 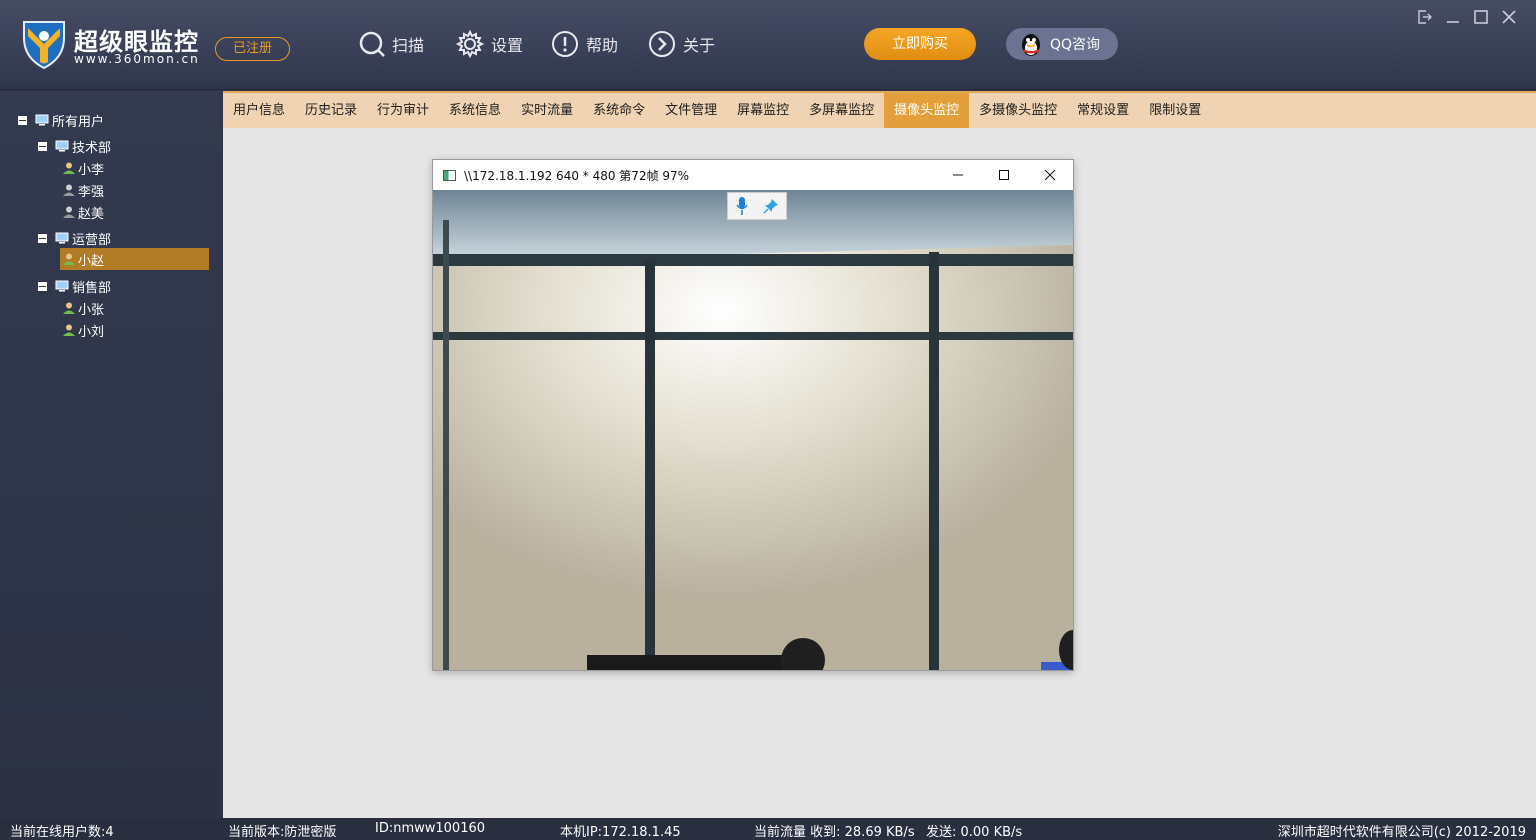 What do you see at coordinates (470, 44) in the screenshot?
I see `gear-icon` at bounding box center [470, 44].